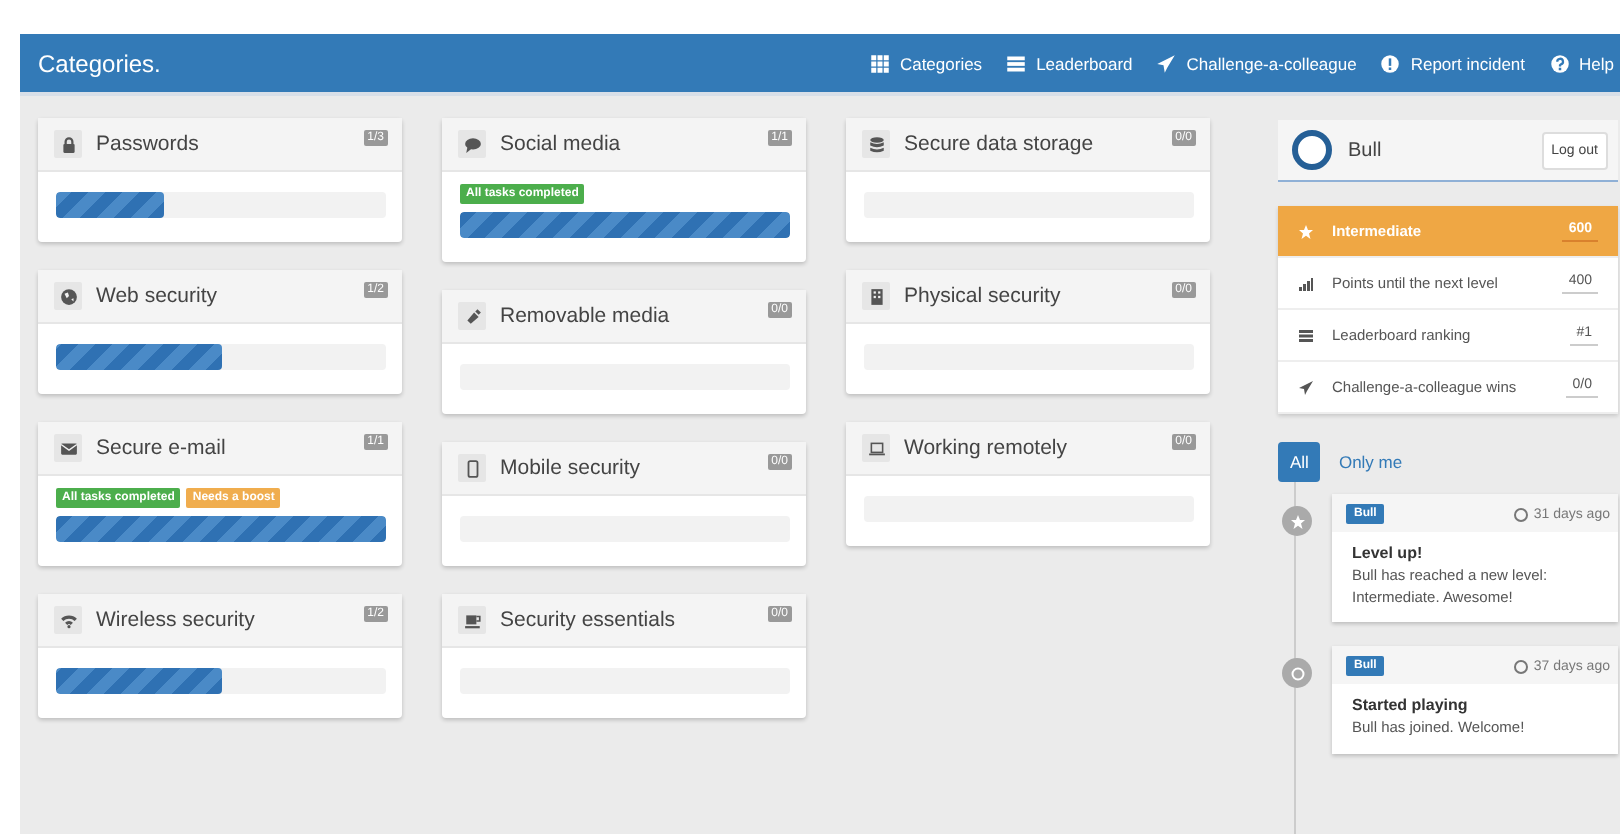  What do you see at coordinates (472, 316) in the screenshot?
I see `usb-plug-icon` at bounding box center [472, 316].